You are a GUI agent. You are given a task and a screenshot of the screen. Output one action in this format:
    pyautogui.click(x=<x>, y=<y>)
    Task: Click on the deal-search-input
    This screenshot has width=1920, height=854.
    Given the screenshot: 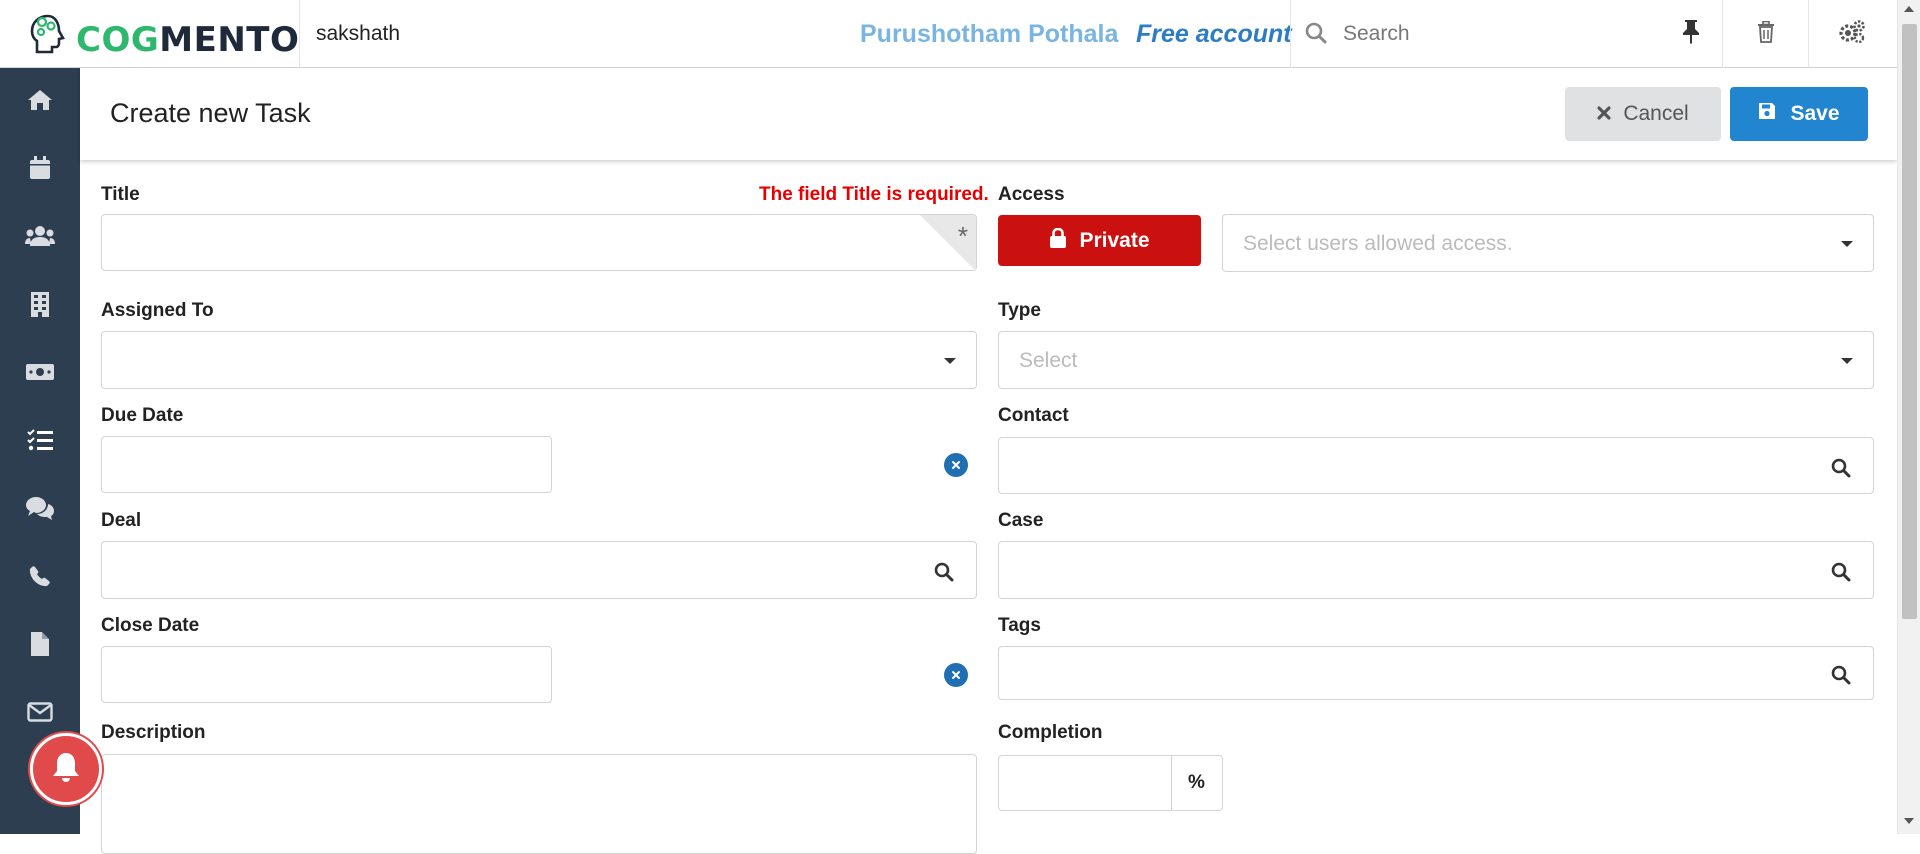 What is the action you would take?
    pyautogui.click(x=539, y=570)
    